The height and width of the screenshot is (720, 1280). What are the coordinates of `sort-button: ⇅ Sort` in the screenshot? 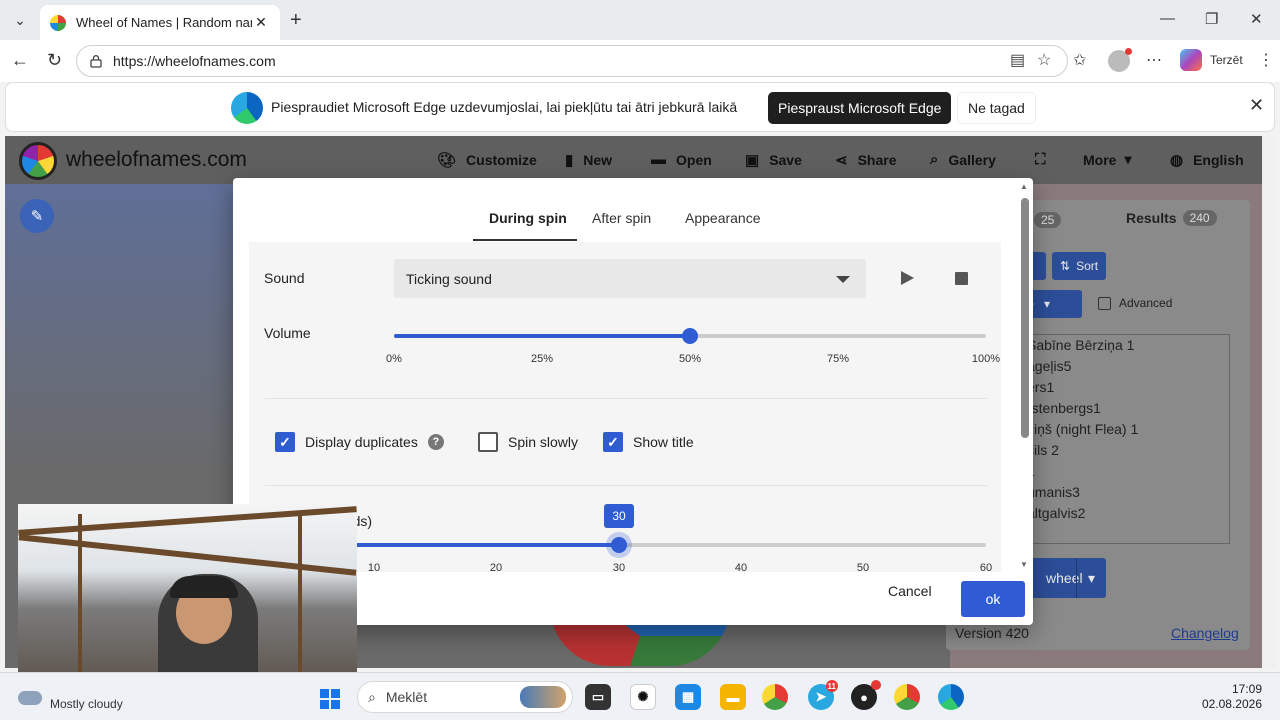 It's located at (1079, 266).